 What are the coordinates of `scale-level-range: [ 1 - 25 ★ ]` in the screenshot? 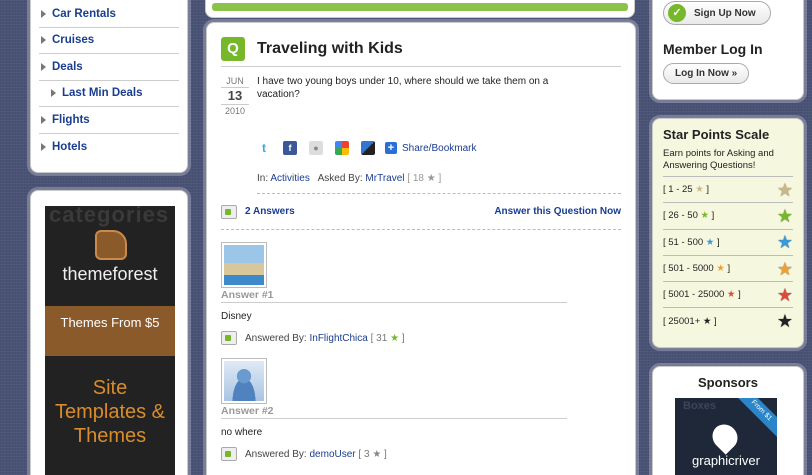 It's located at (686, 190).